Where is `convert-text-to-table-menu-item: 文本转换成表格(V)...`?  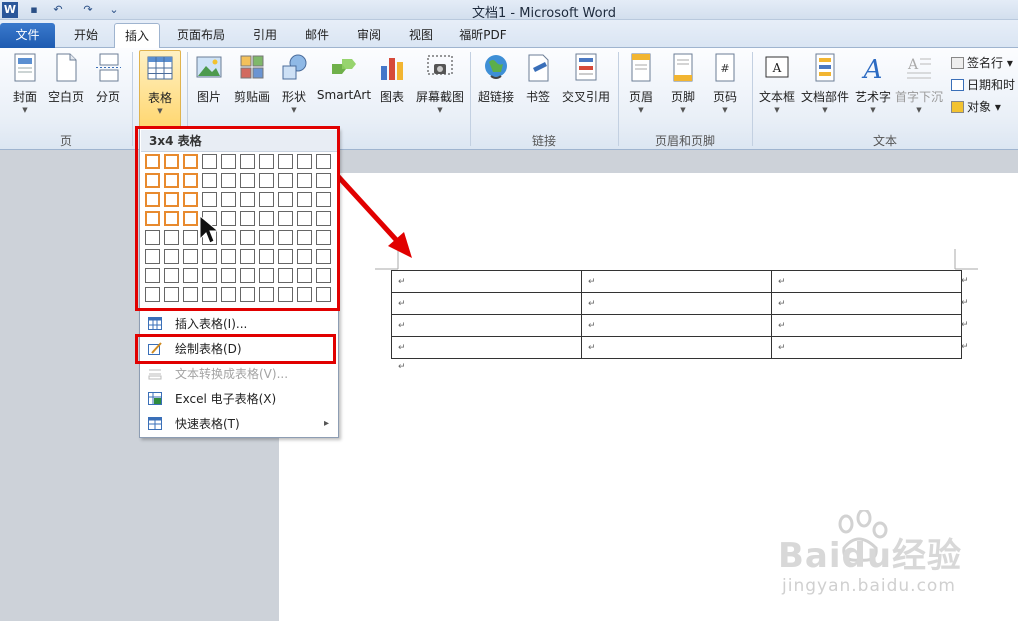
convert-text-to-table-menu-item: 文本转换成表格(V)... is located at coordinates (239, 374).